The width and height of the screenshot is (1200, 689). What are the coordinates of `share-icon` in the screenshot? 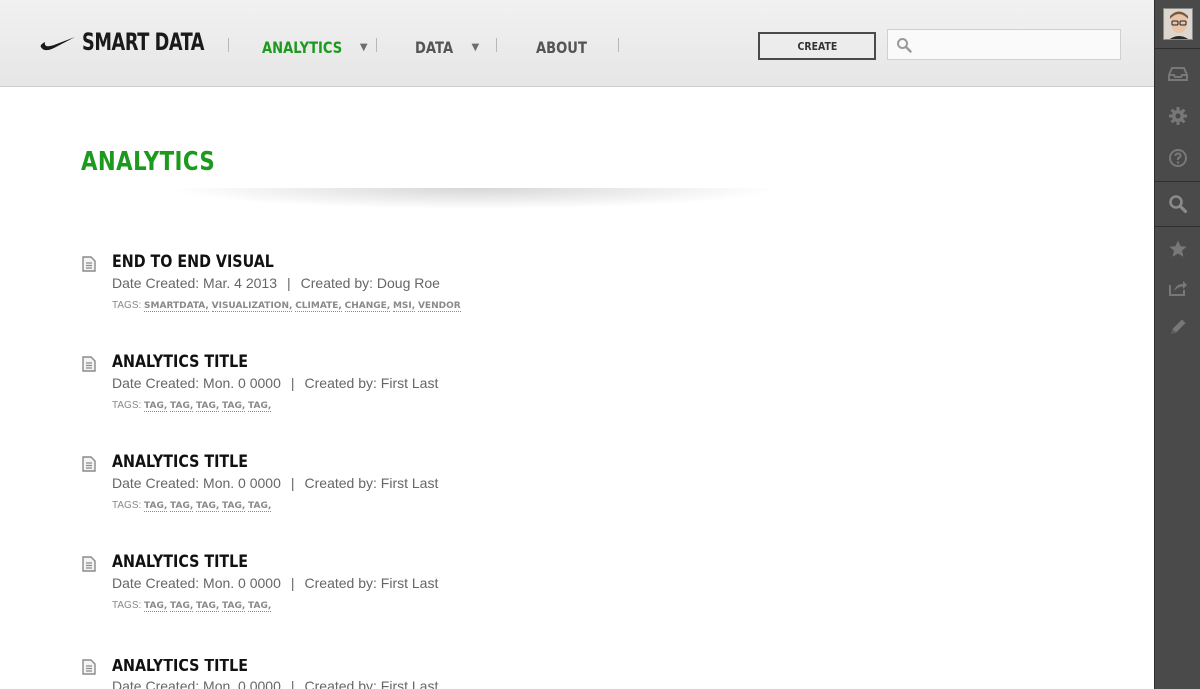 It's located at (1178, 288).